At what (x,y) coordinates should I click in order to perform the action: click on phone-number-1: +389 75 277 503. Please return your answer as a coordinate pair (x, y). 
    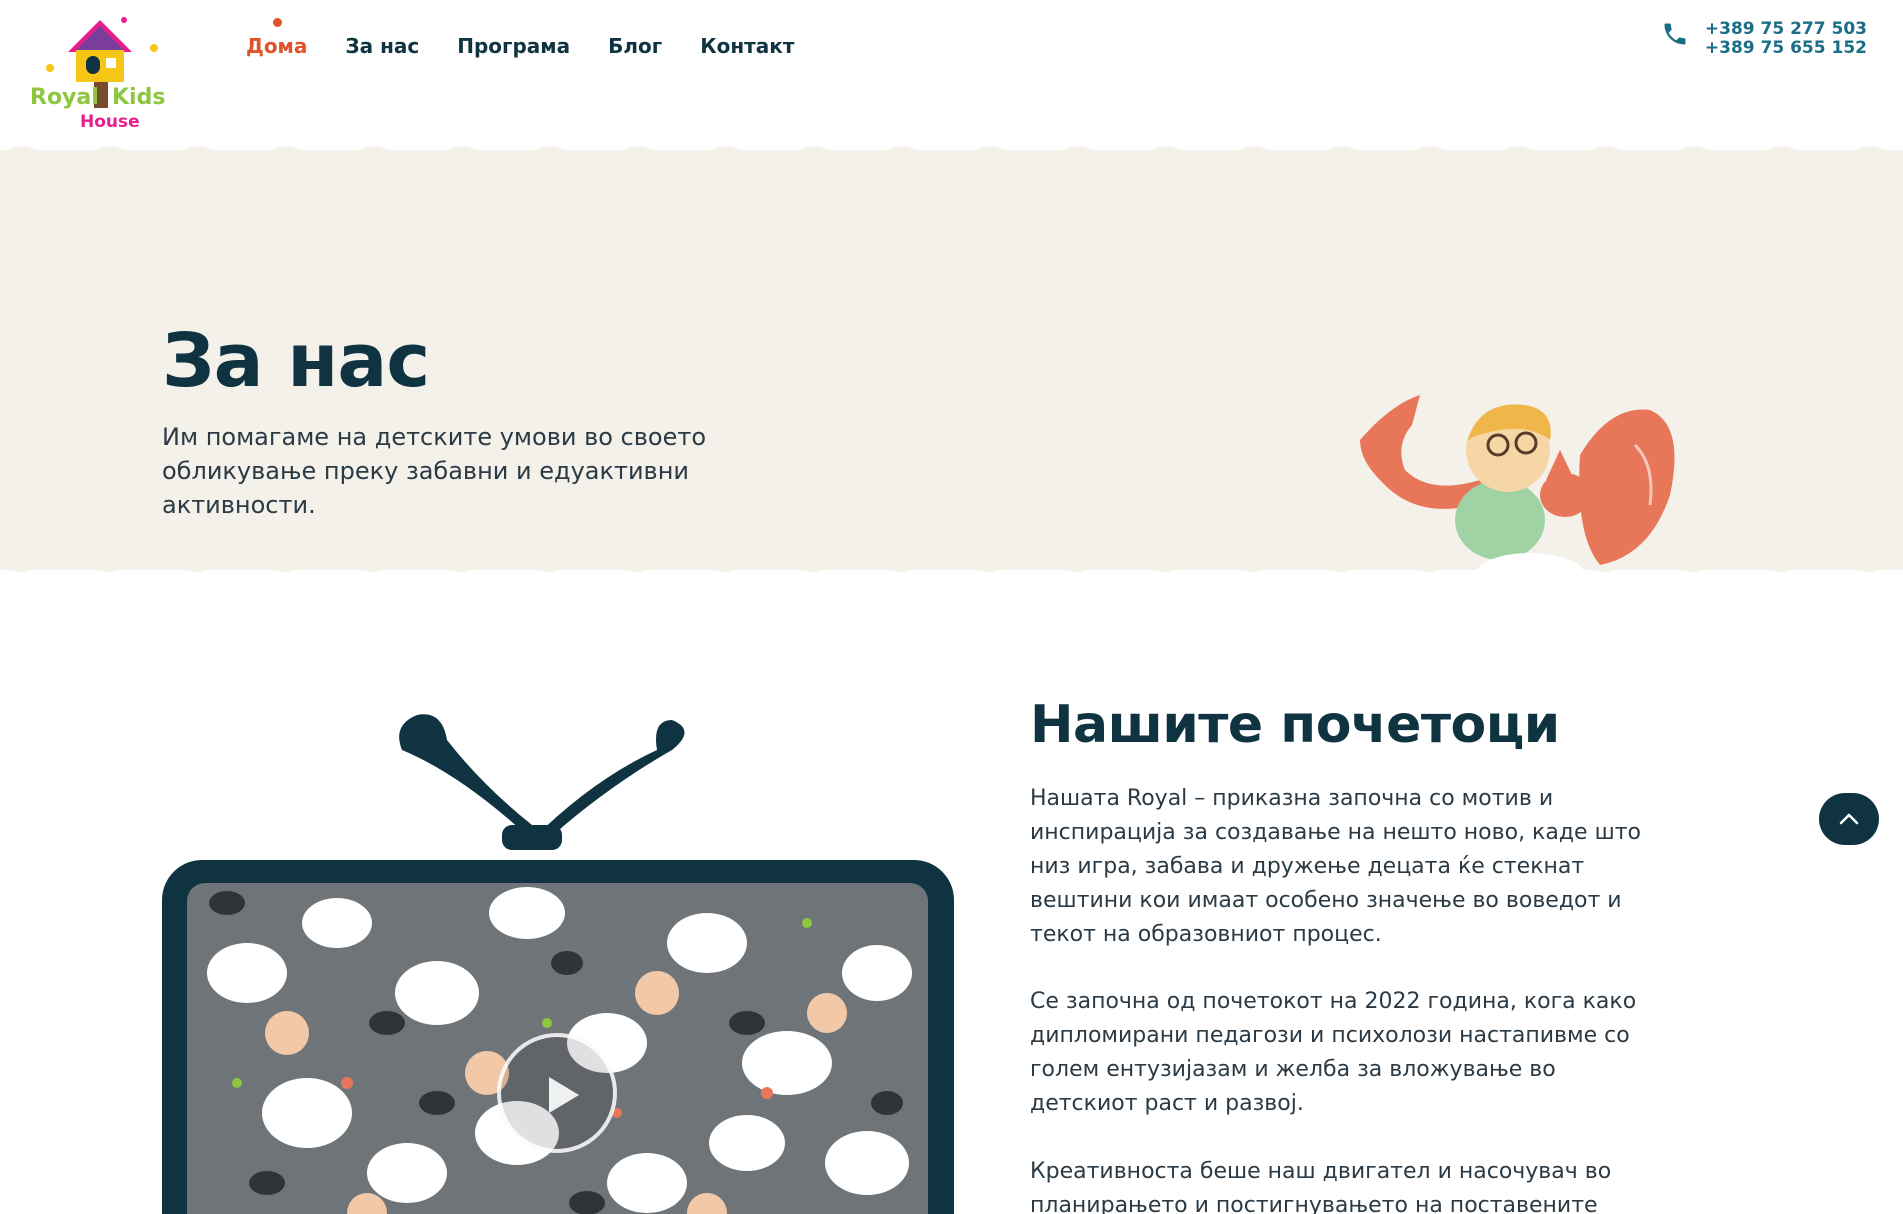
    Looking at the image, I should click on (1786, 29).